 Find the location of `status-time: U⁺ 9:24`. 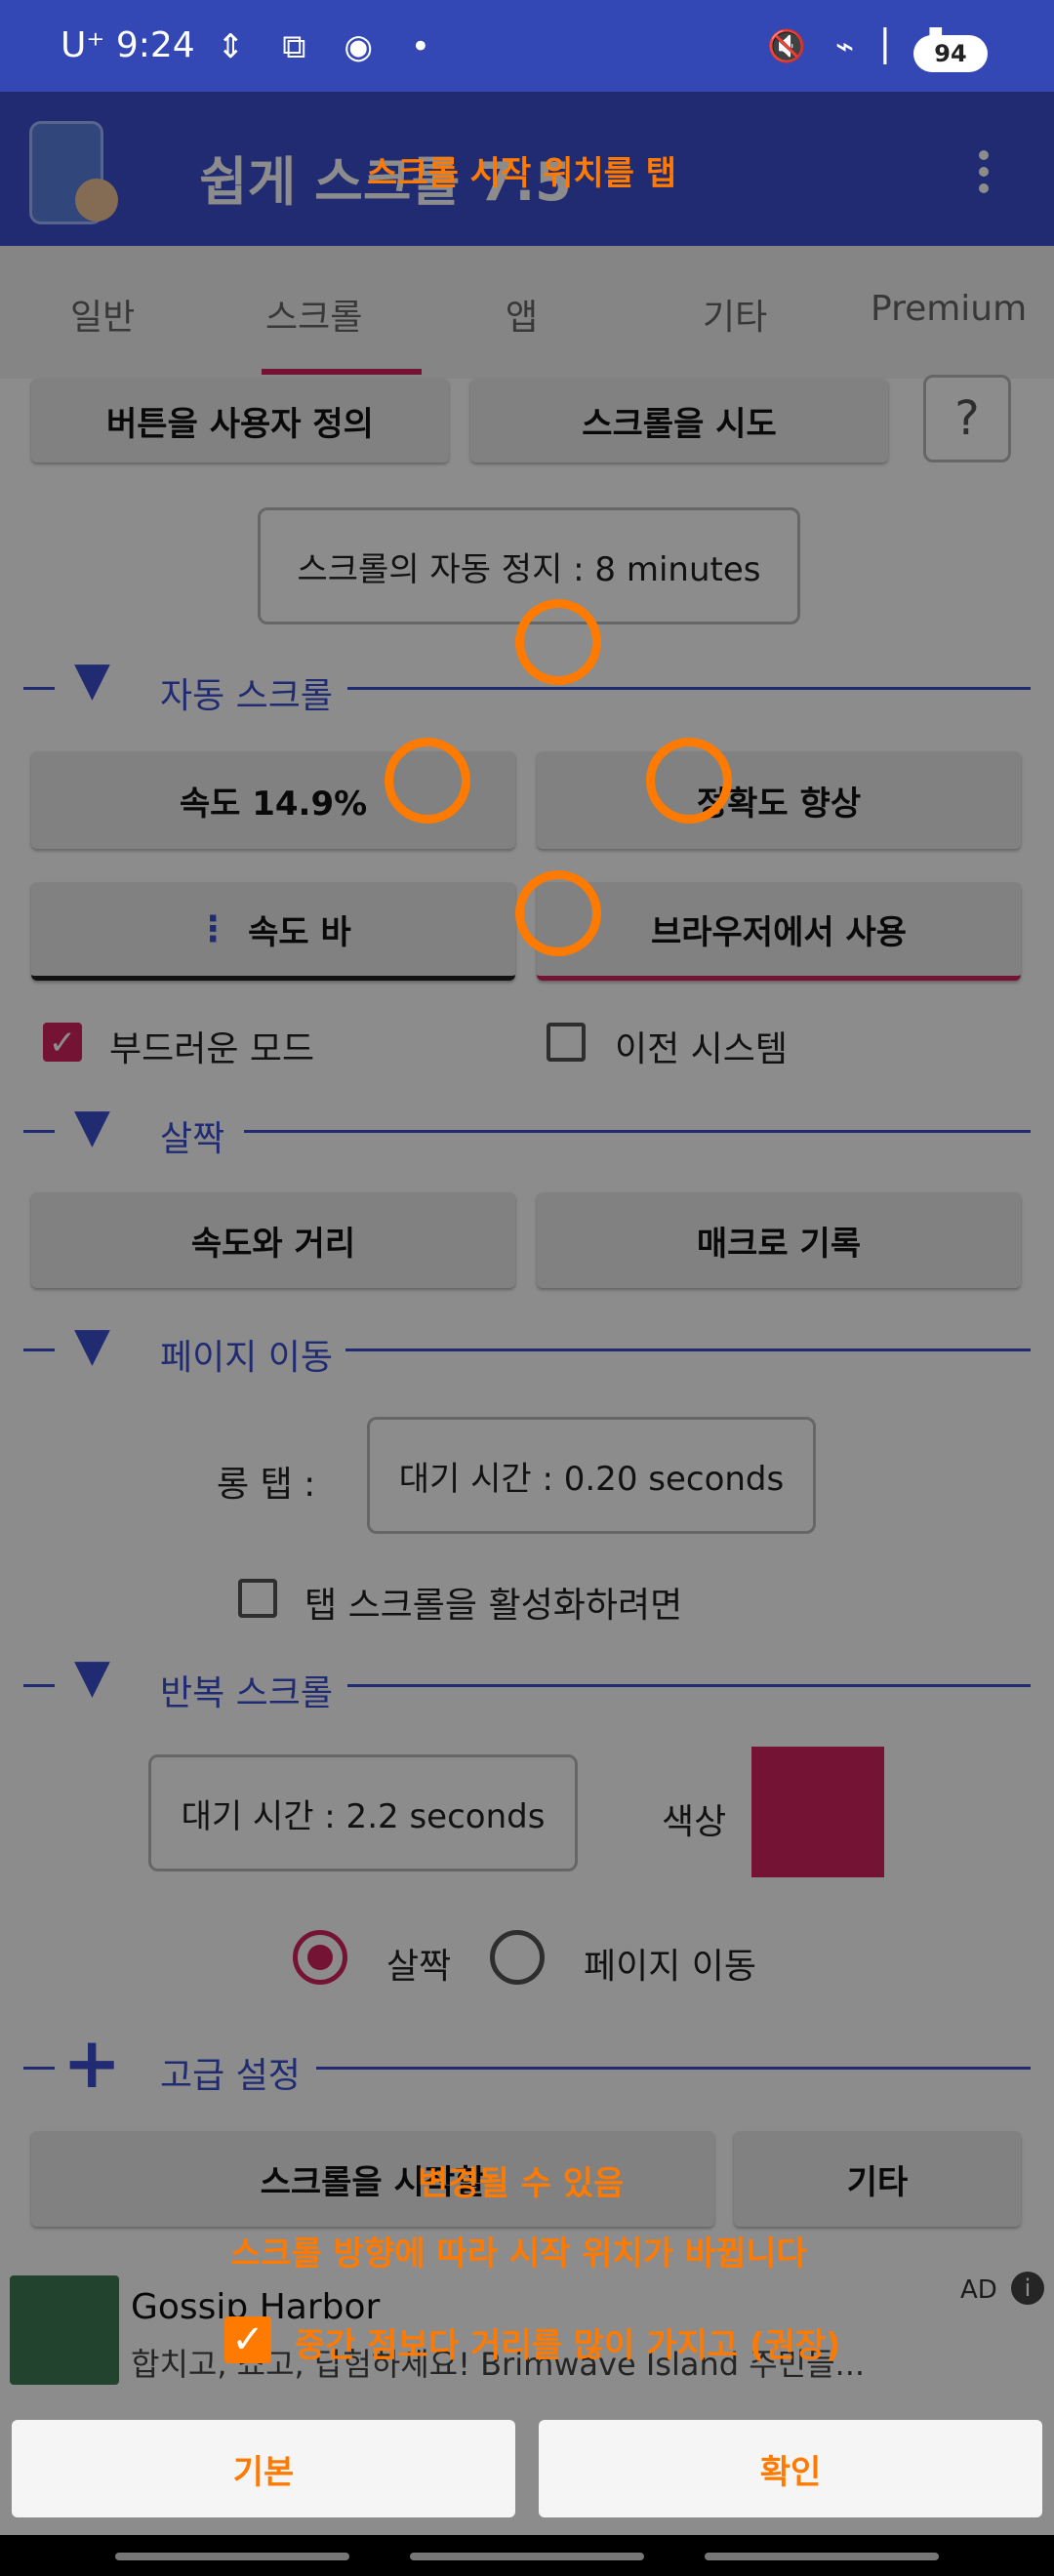

status-time: U⁺ 9:24 is located at coordinates (128, 45).